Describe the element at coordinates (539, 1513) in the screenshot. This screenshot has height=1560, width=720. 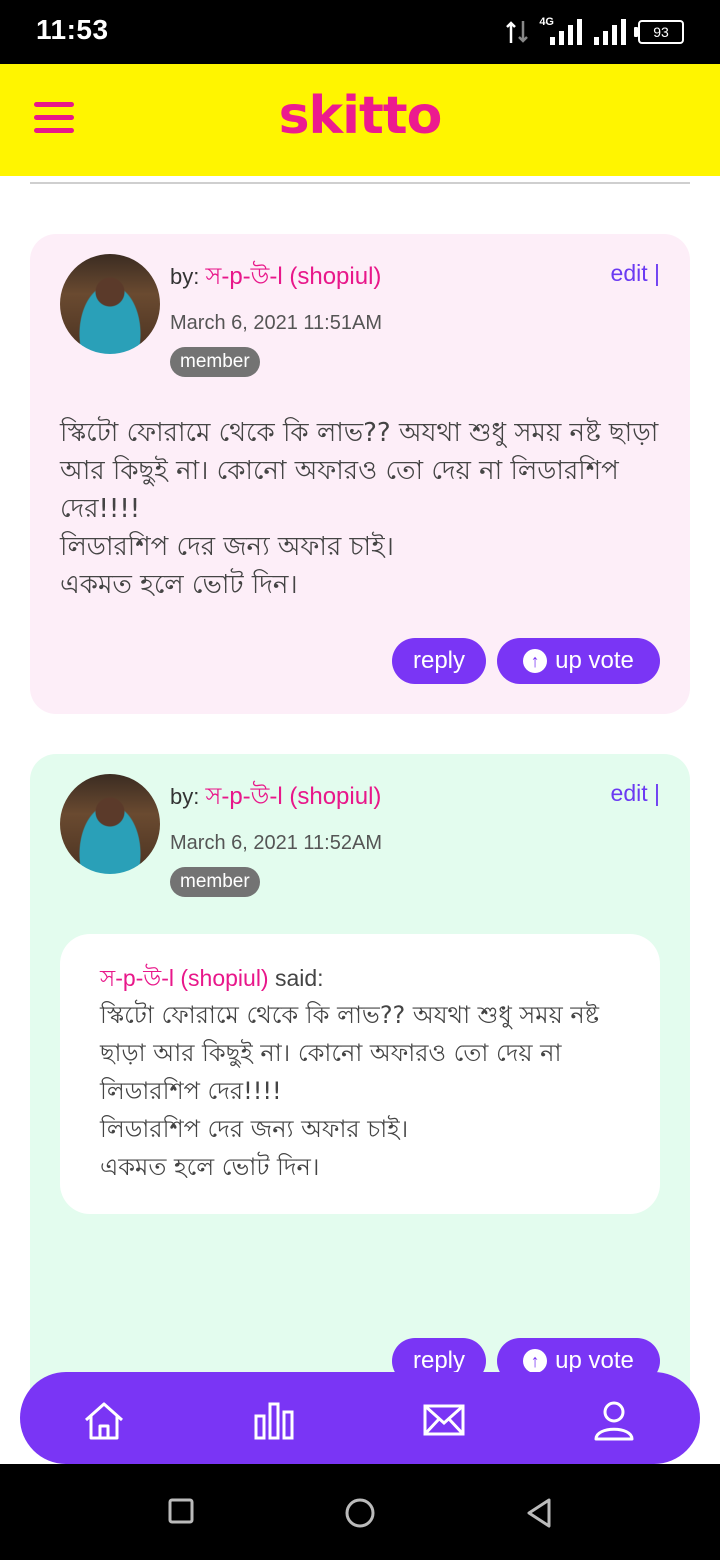
I see `back-icon` at that location.